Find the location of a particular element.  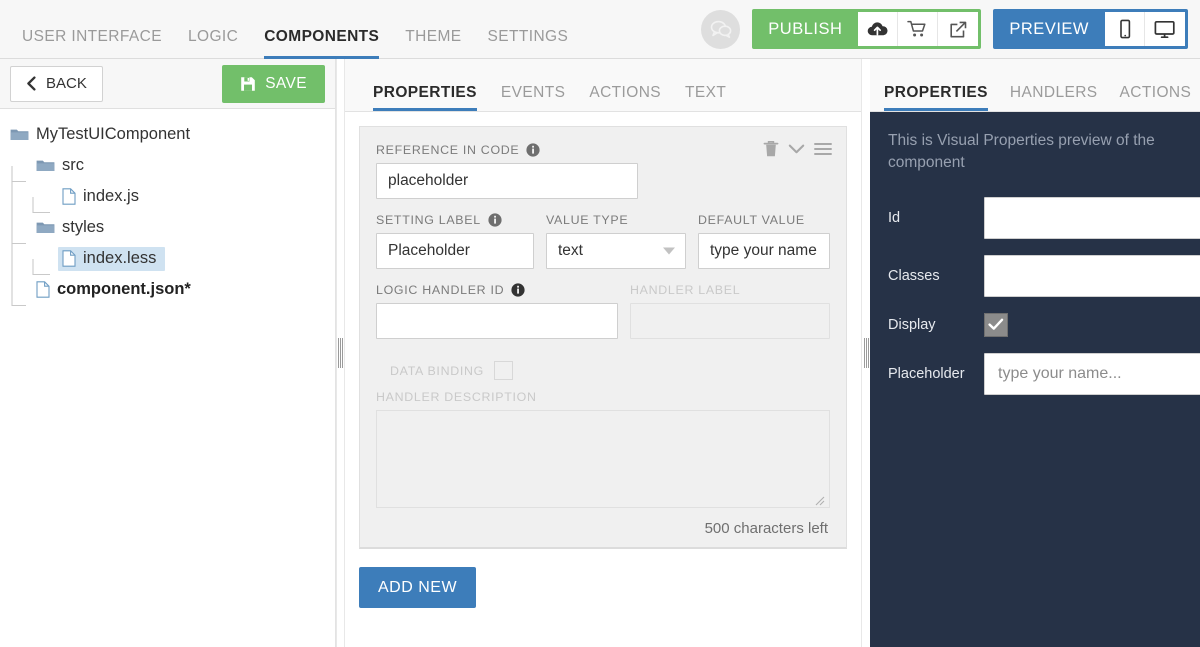

preview-field-id: Id is located at coordinates (1044, 217).